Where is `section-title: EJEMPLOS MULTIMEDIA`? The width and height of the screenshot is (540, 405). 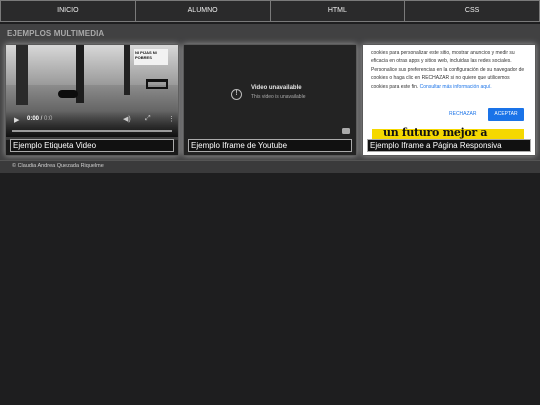 section-title: EJEMPLOS MULTIMEDIA is located at coordinates (56, 33).